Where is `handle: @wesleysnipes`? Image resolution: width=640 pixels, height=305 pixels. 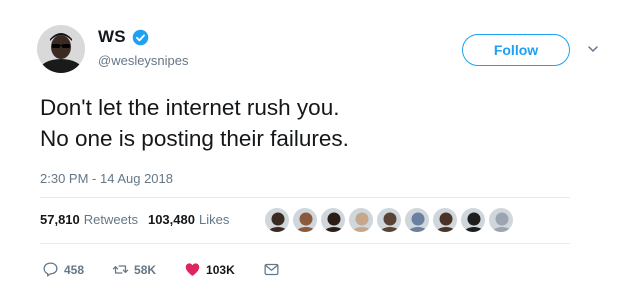
handle: @wesleysnipes is located at coordinates (143, 60).